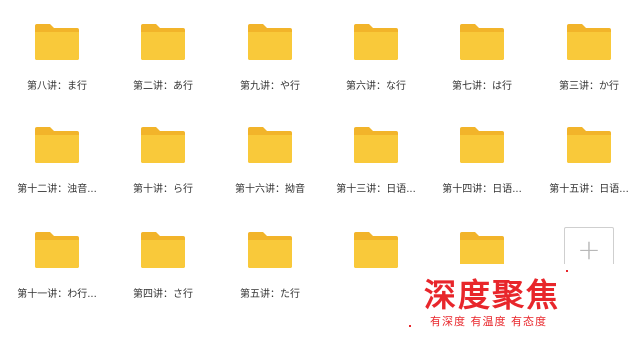  Describe the element at coordinates (163, 86) in the screenshot. I see `folder-label: 第二讲：あ行` at that location.